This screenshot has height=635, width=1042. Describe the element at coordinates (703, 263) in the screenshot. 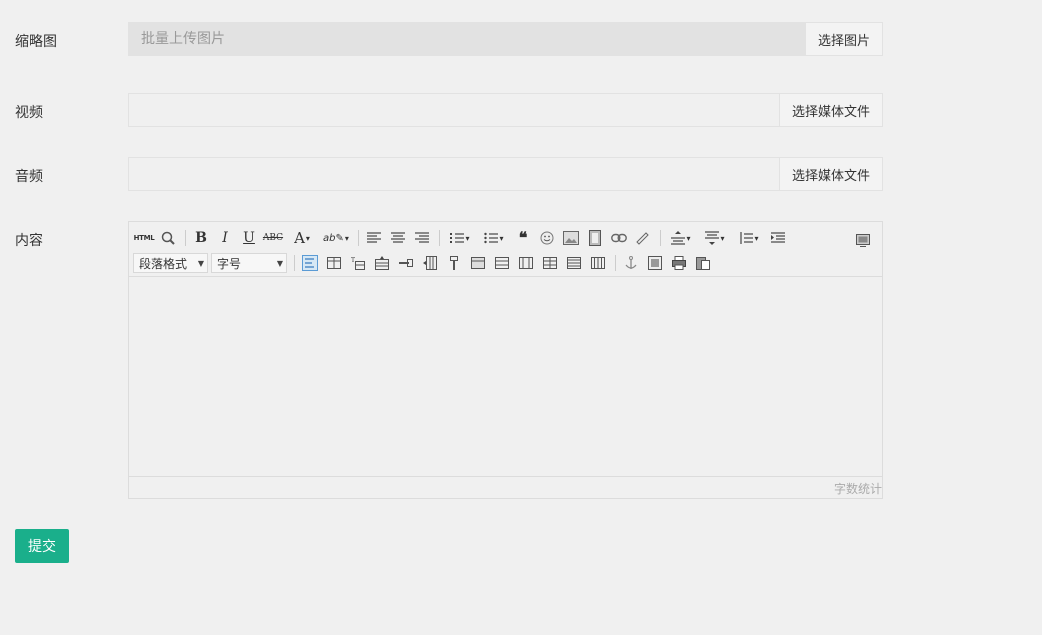

I see `paste-plain-icon` at that location.